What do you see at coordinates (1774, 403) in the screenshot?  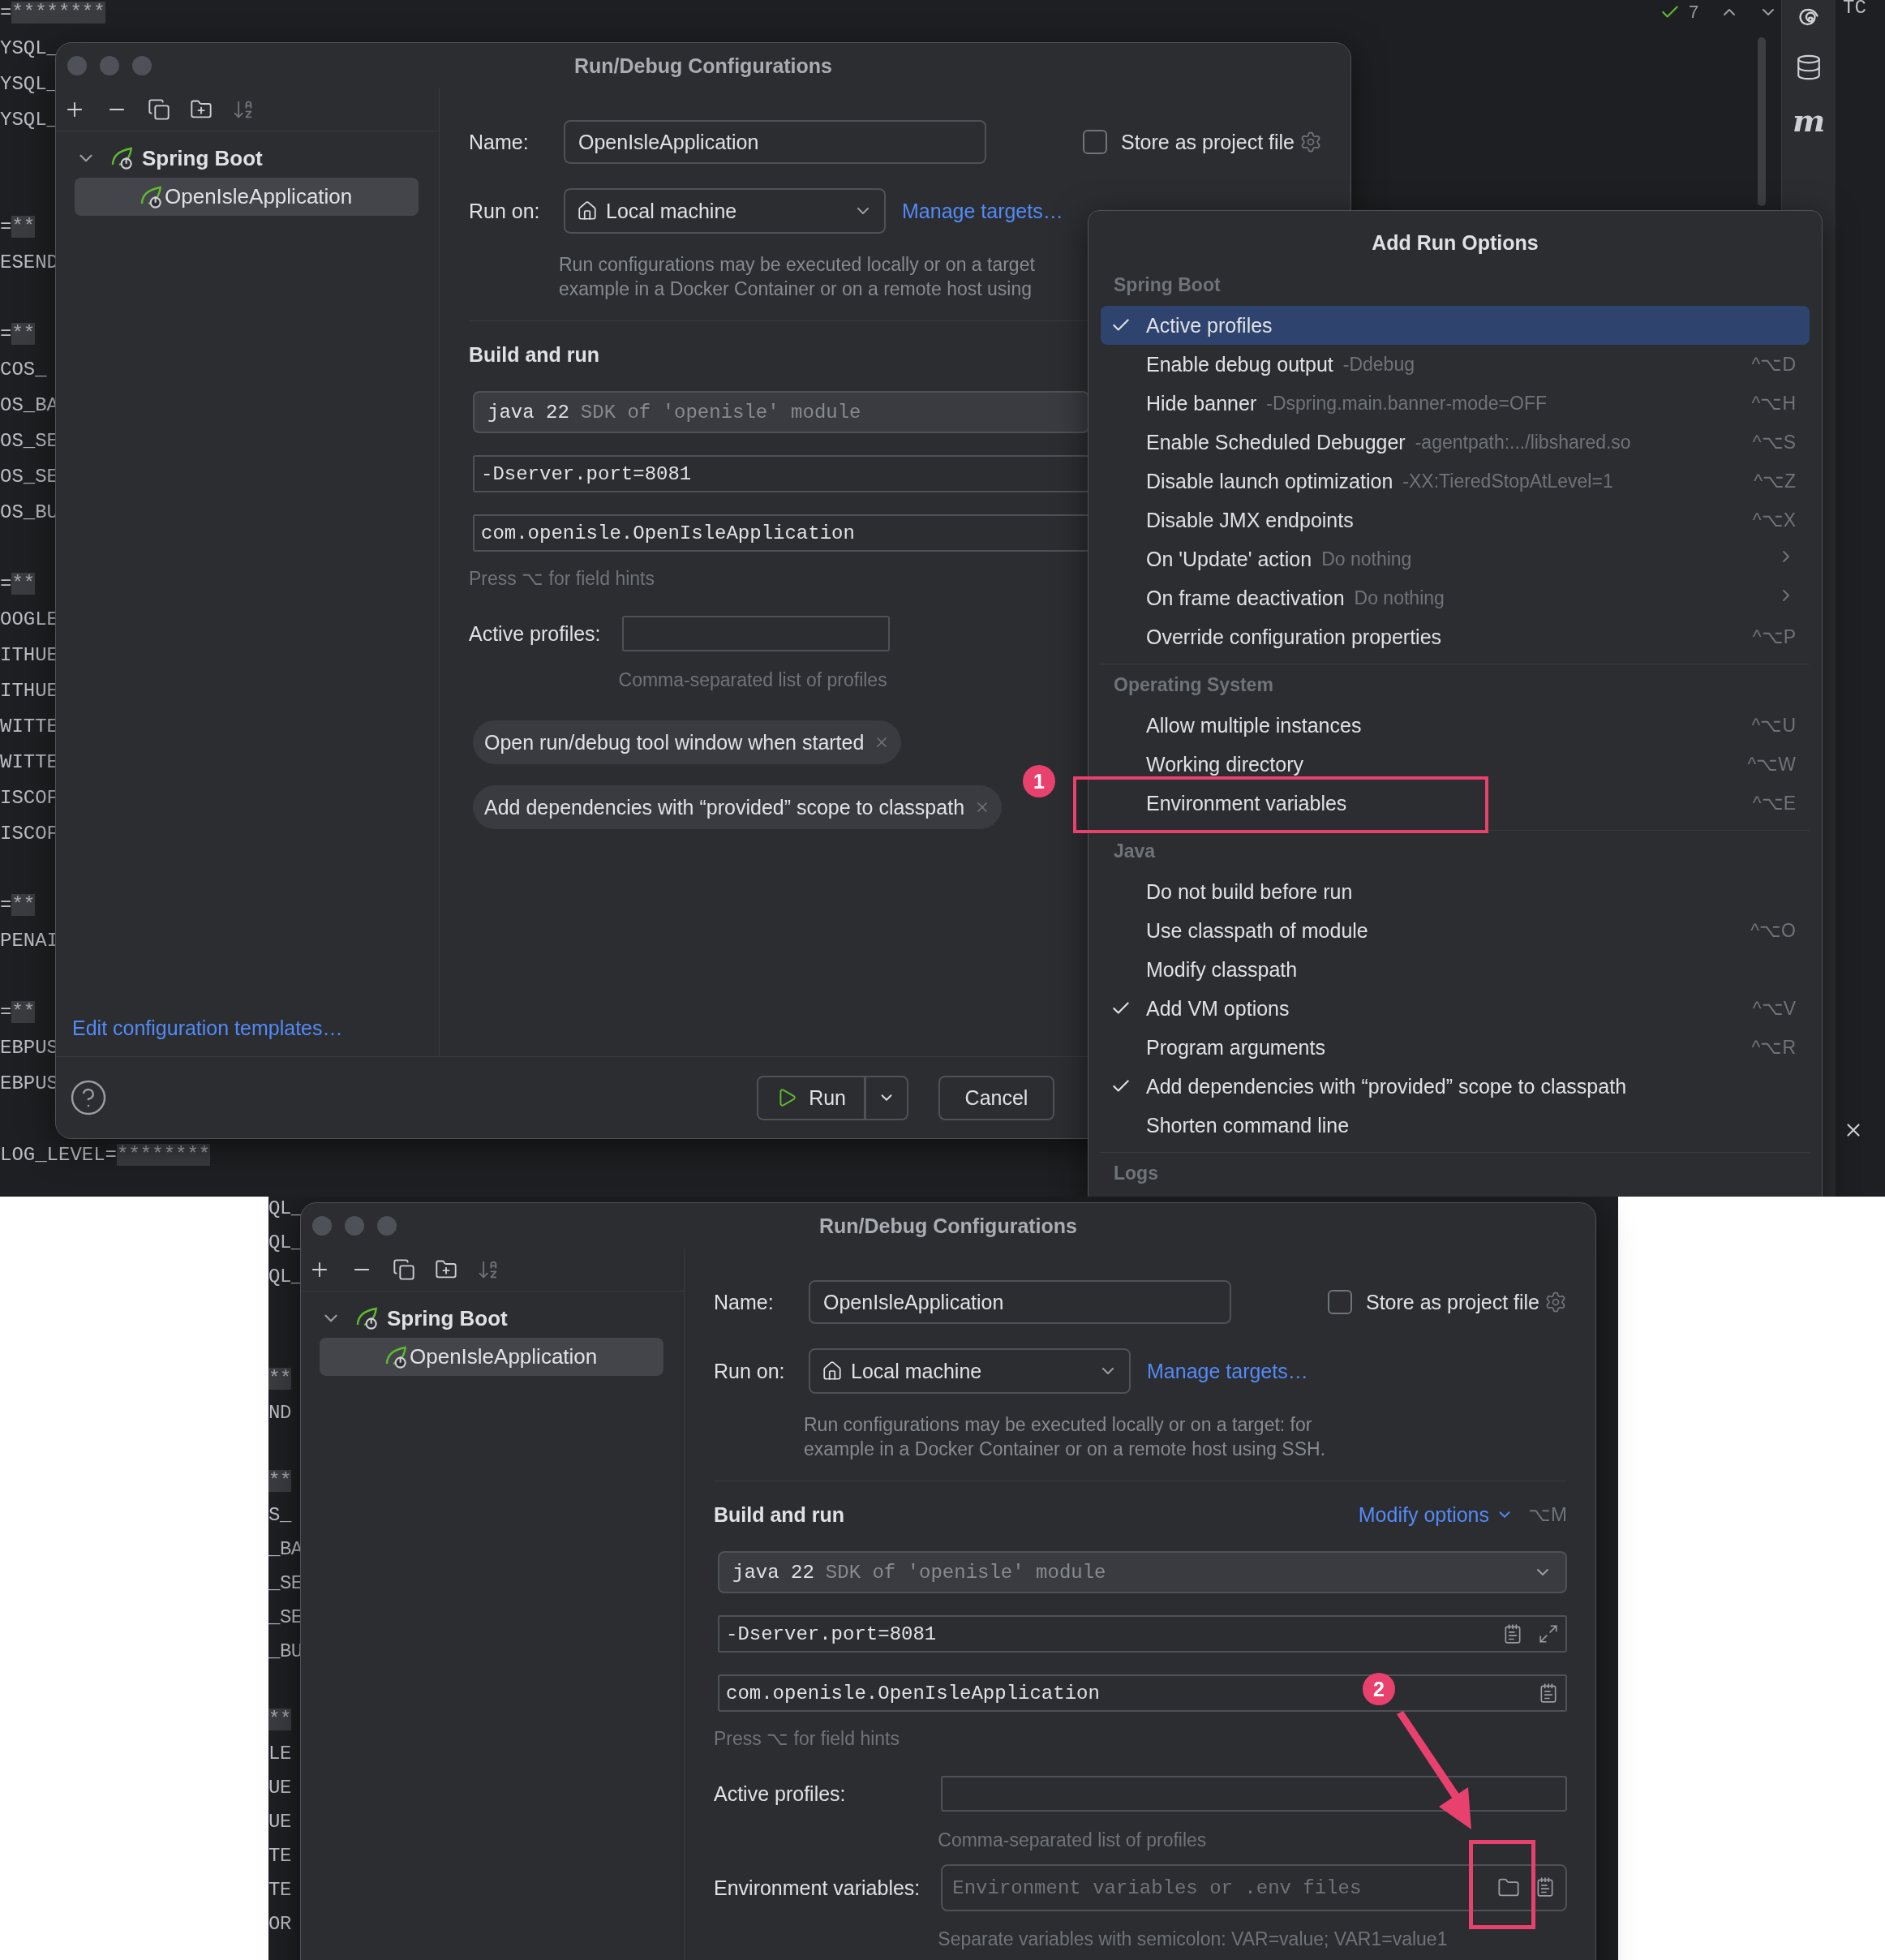 I see `shortcut-text: ^⌥H` at bounding box center [1774, 403].